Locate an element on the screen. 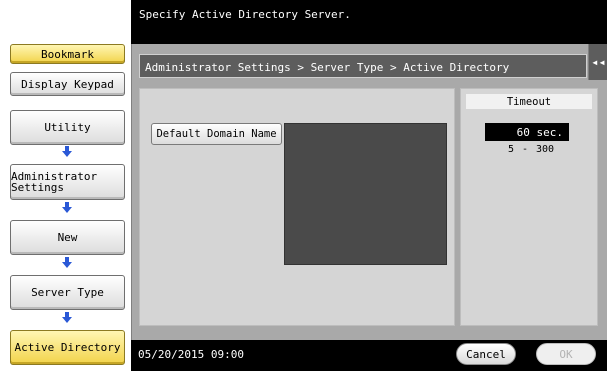 Image resolution: width=607 pixels, height=371 pixels. breadcrumb-active-directory-label: Active Directory is located at coordinates (67, 347).